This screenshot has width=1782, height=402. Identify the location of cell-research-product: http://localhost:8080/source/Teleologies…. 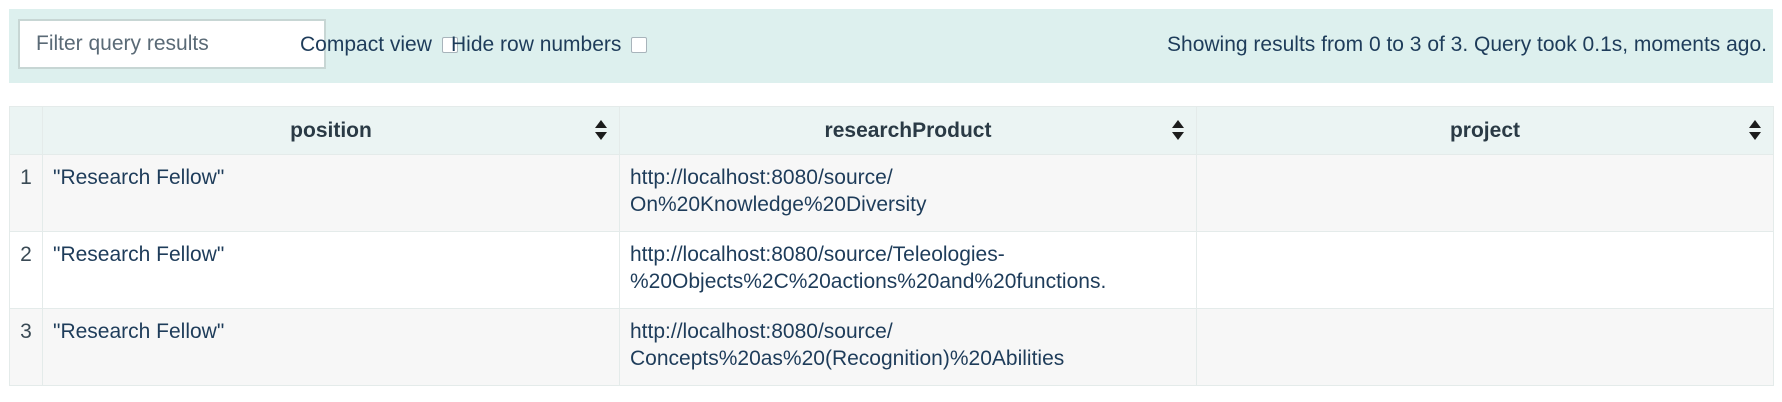
(908, 270).